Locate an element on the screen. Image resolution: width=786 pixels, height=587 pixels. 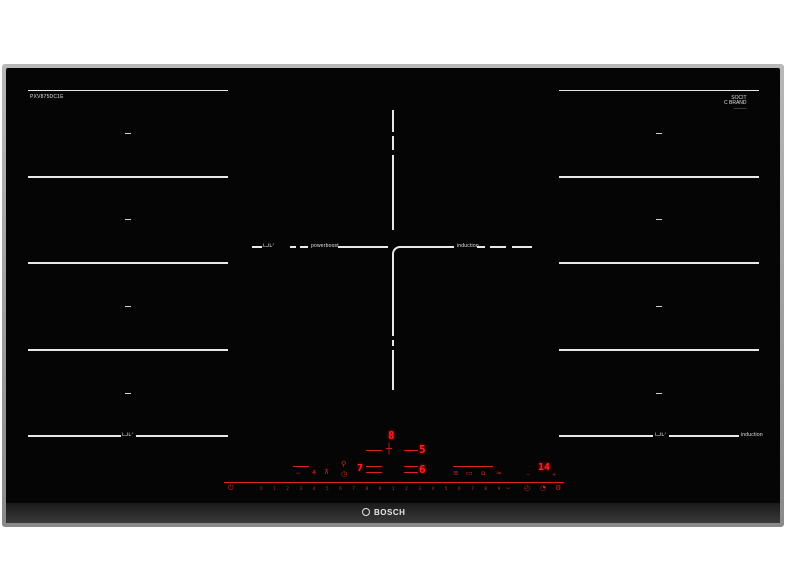
flex-label-center: ᒪᒍᒪᐟ is located at coordinates (269, 246).